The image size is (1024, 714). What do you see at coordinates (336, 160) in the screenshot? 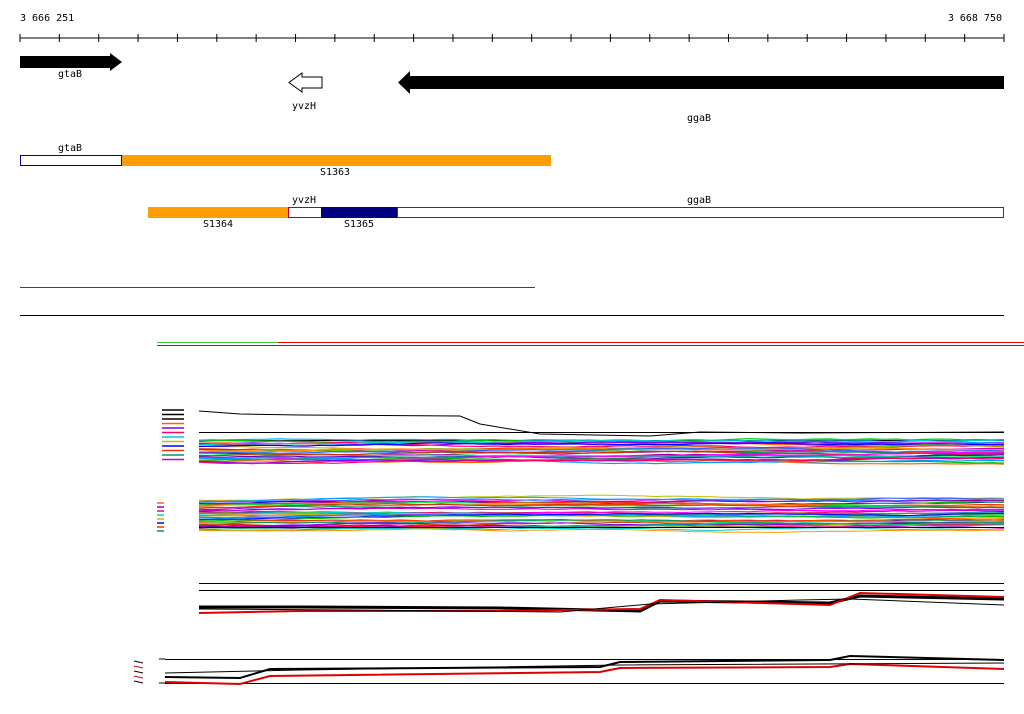
I see `segment-S1363-bar` at bounding box center [336, 160].